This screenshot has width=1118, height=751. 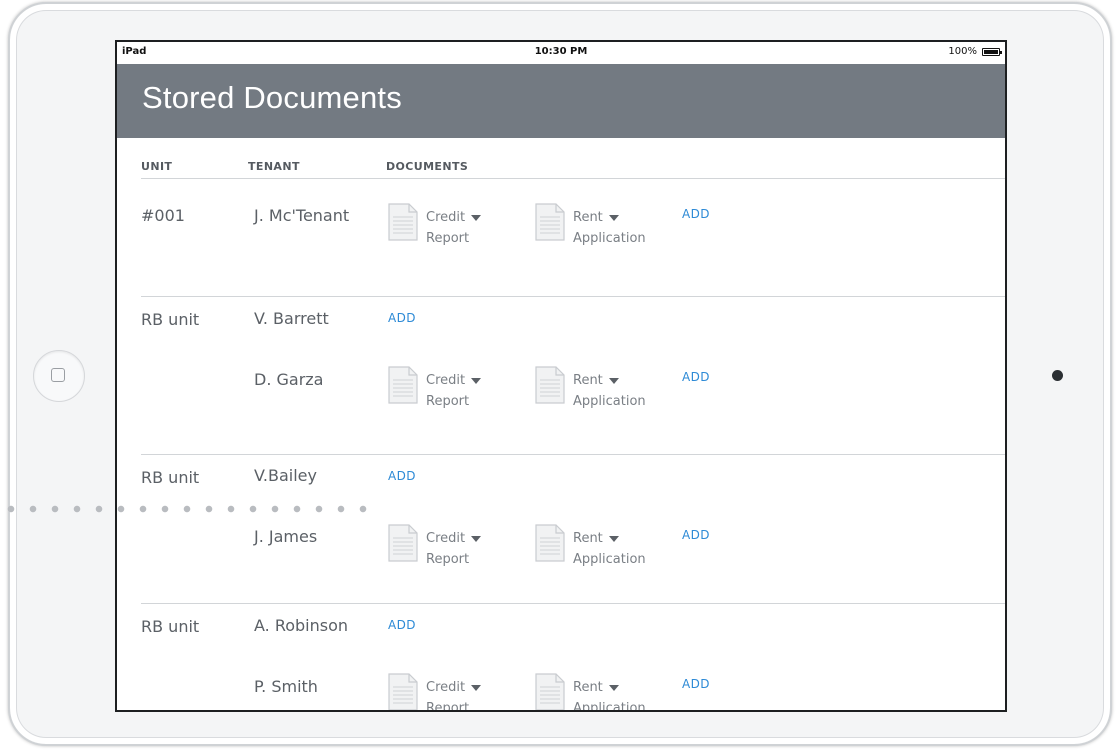 What do you see at coordinates (301, 625) in the screenshot?
I see `tenant-name: A. Robinson` at bounding box center [301, 625].